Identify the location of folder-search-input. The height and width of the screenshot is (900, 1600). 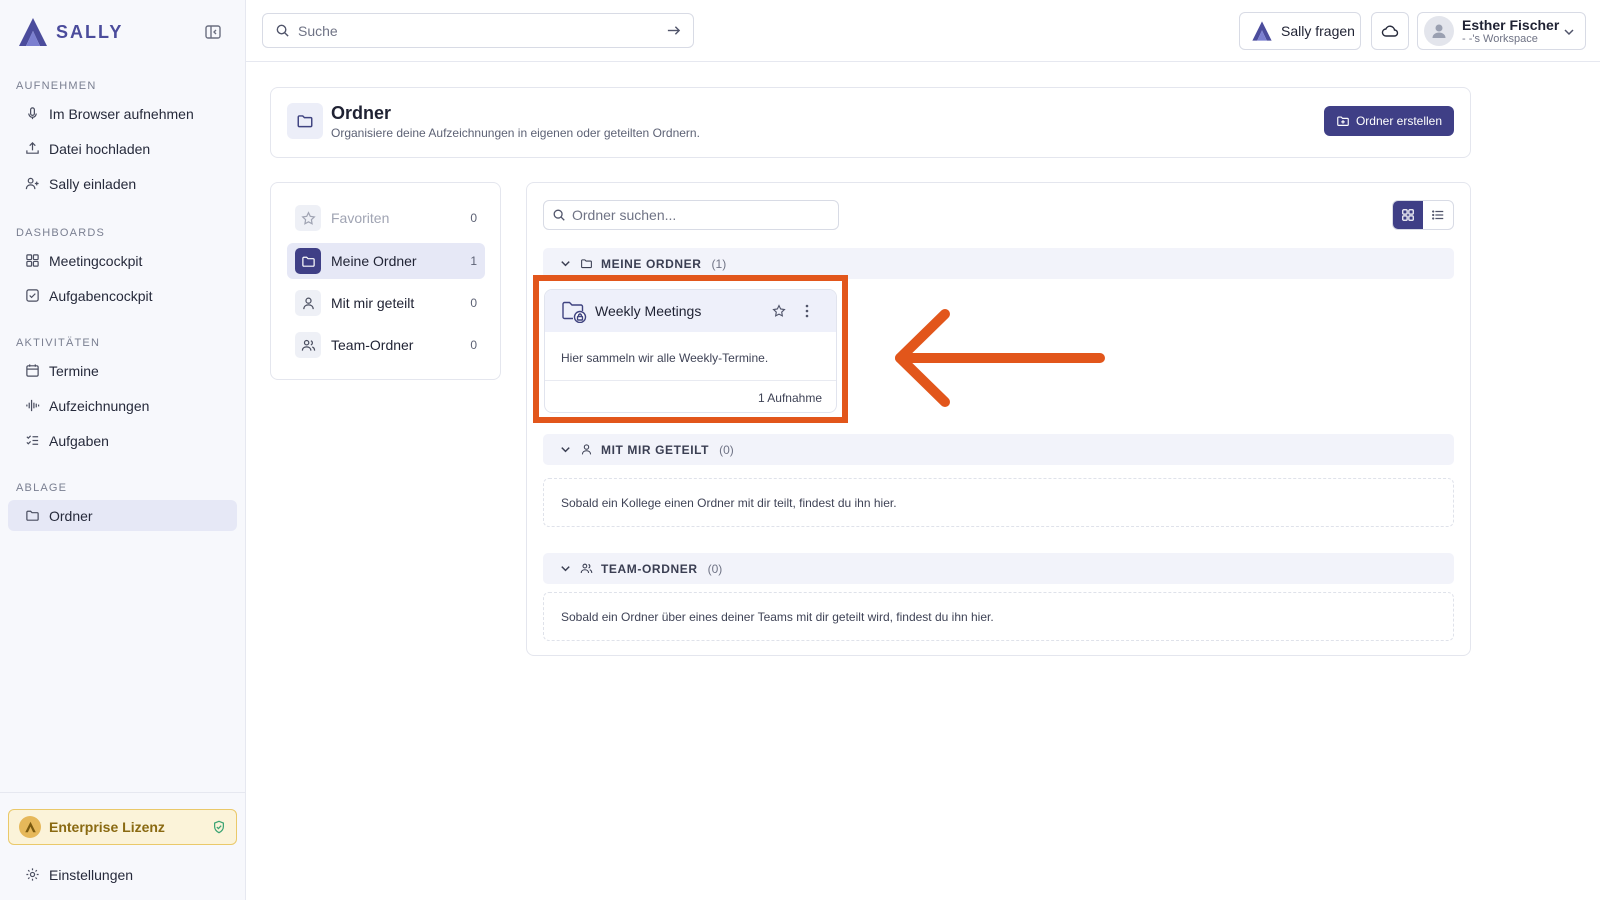
(701, 215).